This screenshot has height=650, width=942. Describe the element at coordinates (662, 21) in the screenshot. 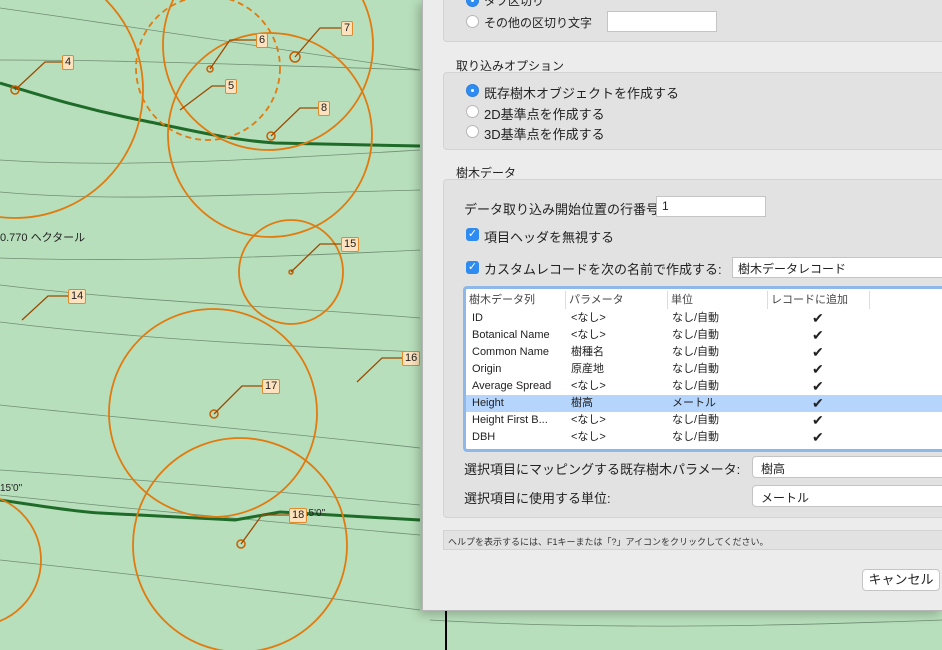

I see `delimiter-other-field` at that location.